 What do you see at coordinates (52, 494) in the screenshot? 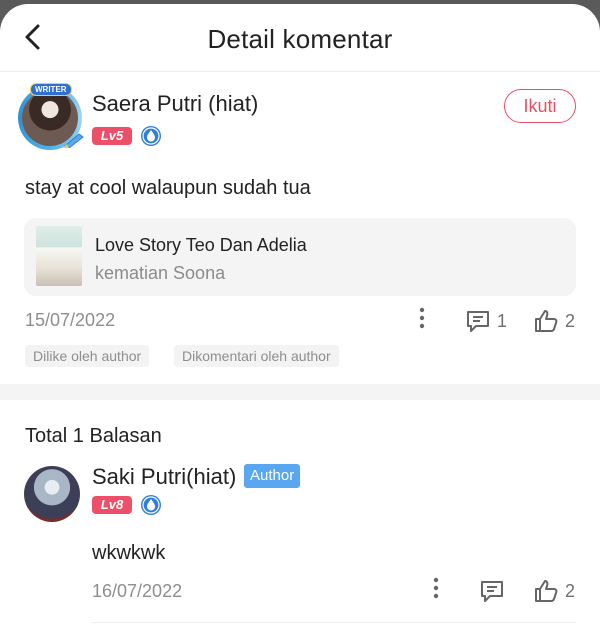
I see `avatar` at bounding box center [52, 494].